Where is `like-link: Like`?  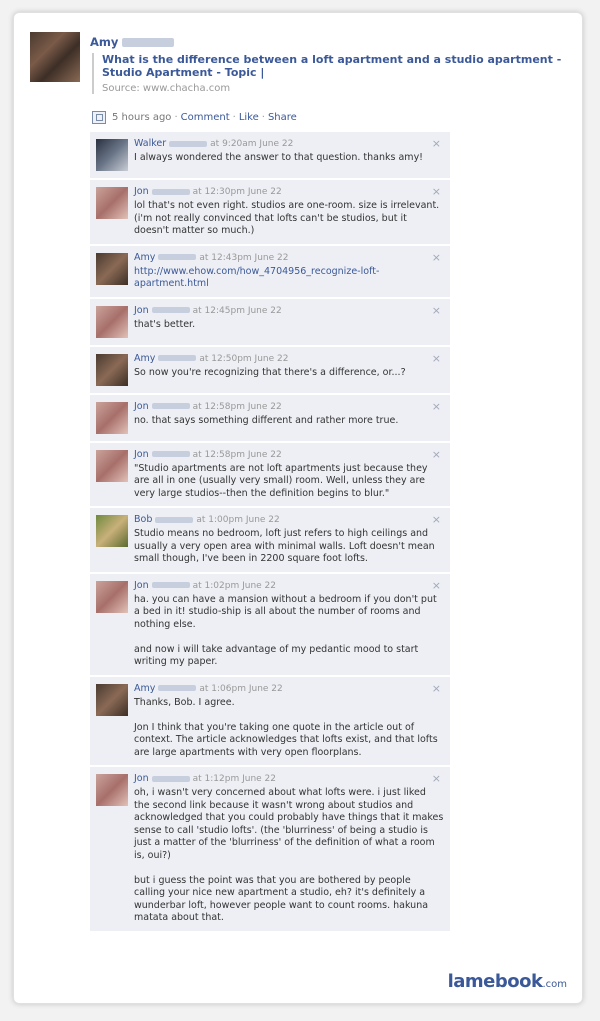
like-link: Like is located at coordinates (249, 117).